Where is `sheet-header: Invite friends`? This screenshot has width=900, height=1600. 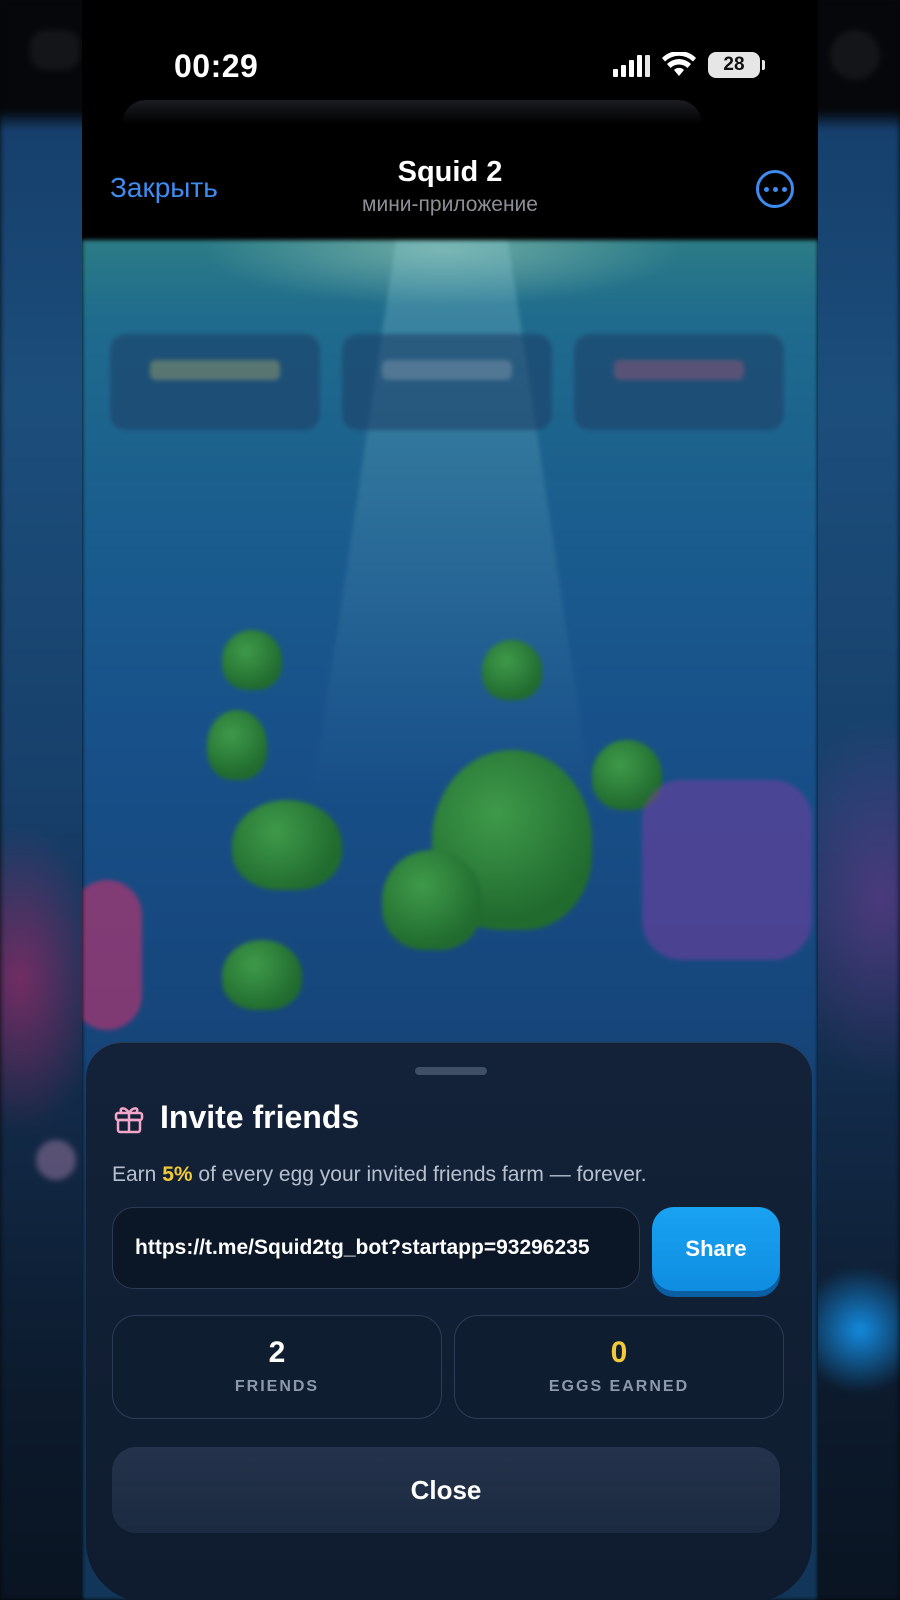
sheet-header: Invite friends is located at coordinates (235, 1117).